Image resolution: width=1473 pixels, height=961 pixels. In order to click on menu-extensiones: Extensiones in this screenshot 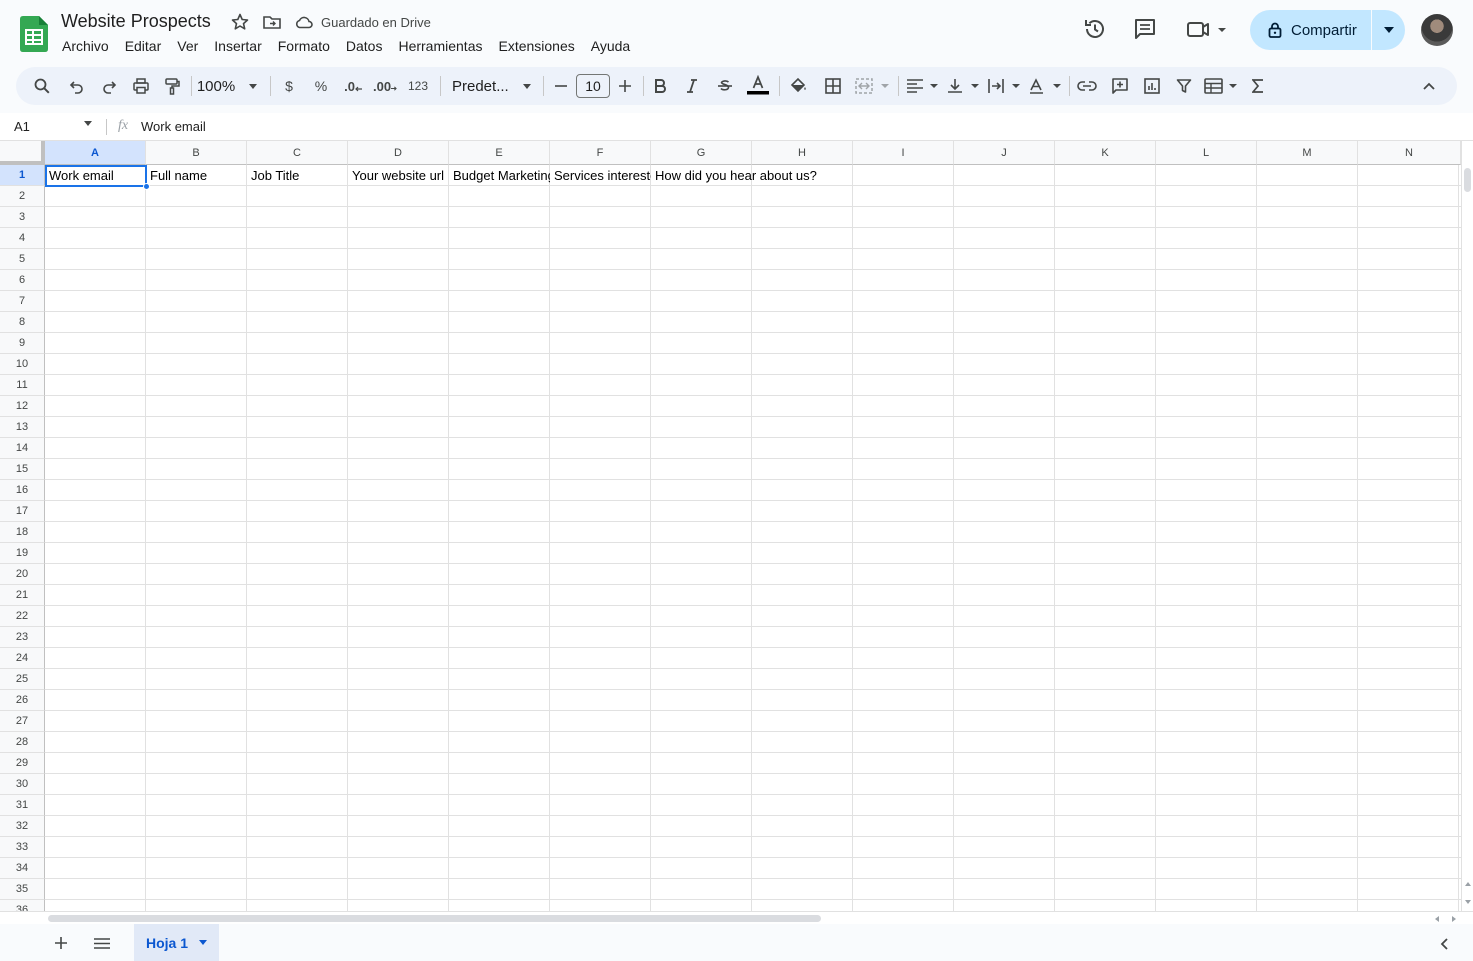, I will do `click(536, 47)`.